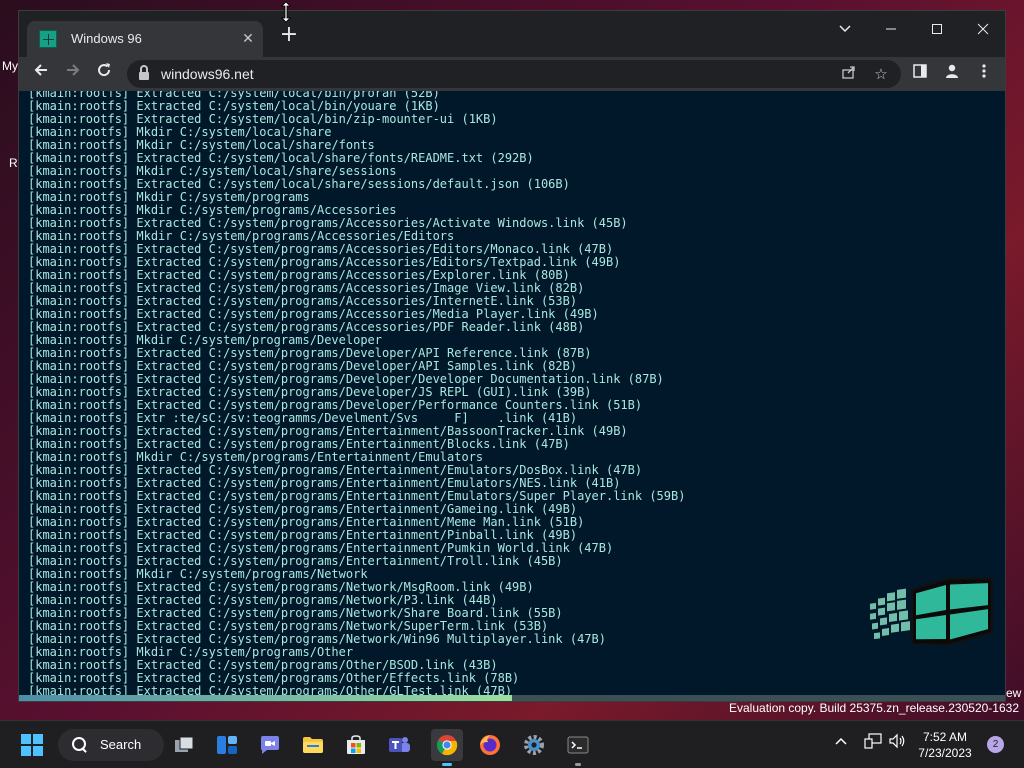 The height and width of the screenshot is (768, 1024). I want to click on minimize-icon, so click(891, 30).